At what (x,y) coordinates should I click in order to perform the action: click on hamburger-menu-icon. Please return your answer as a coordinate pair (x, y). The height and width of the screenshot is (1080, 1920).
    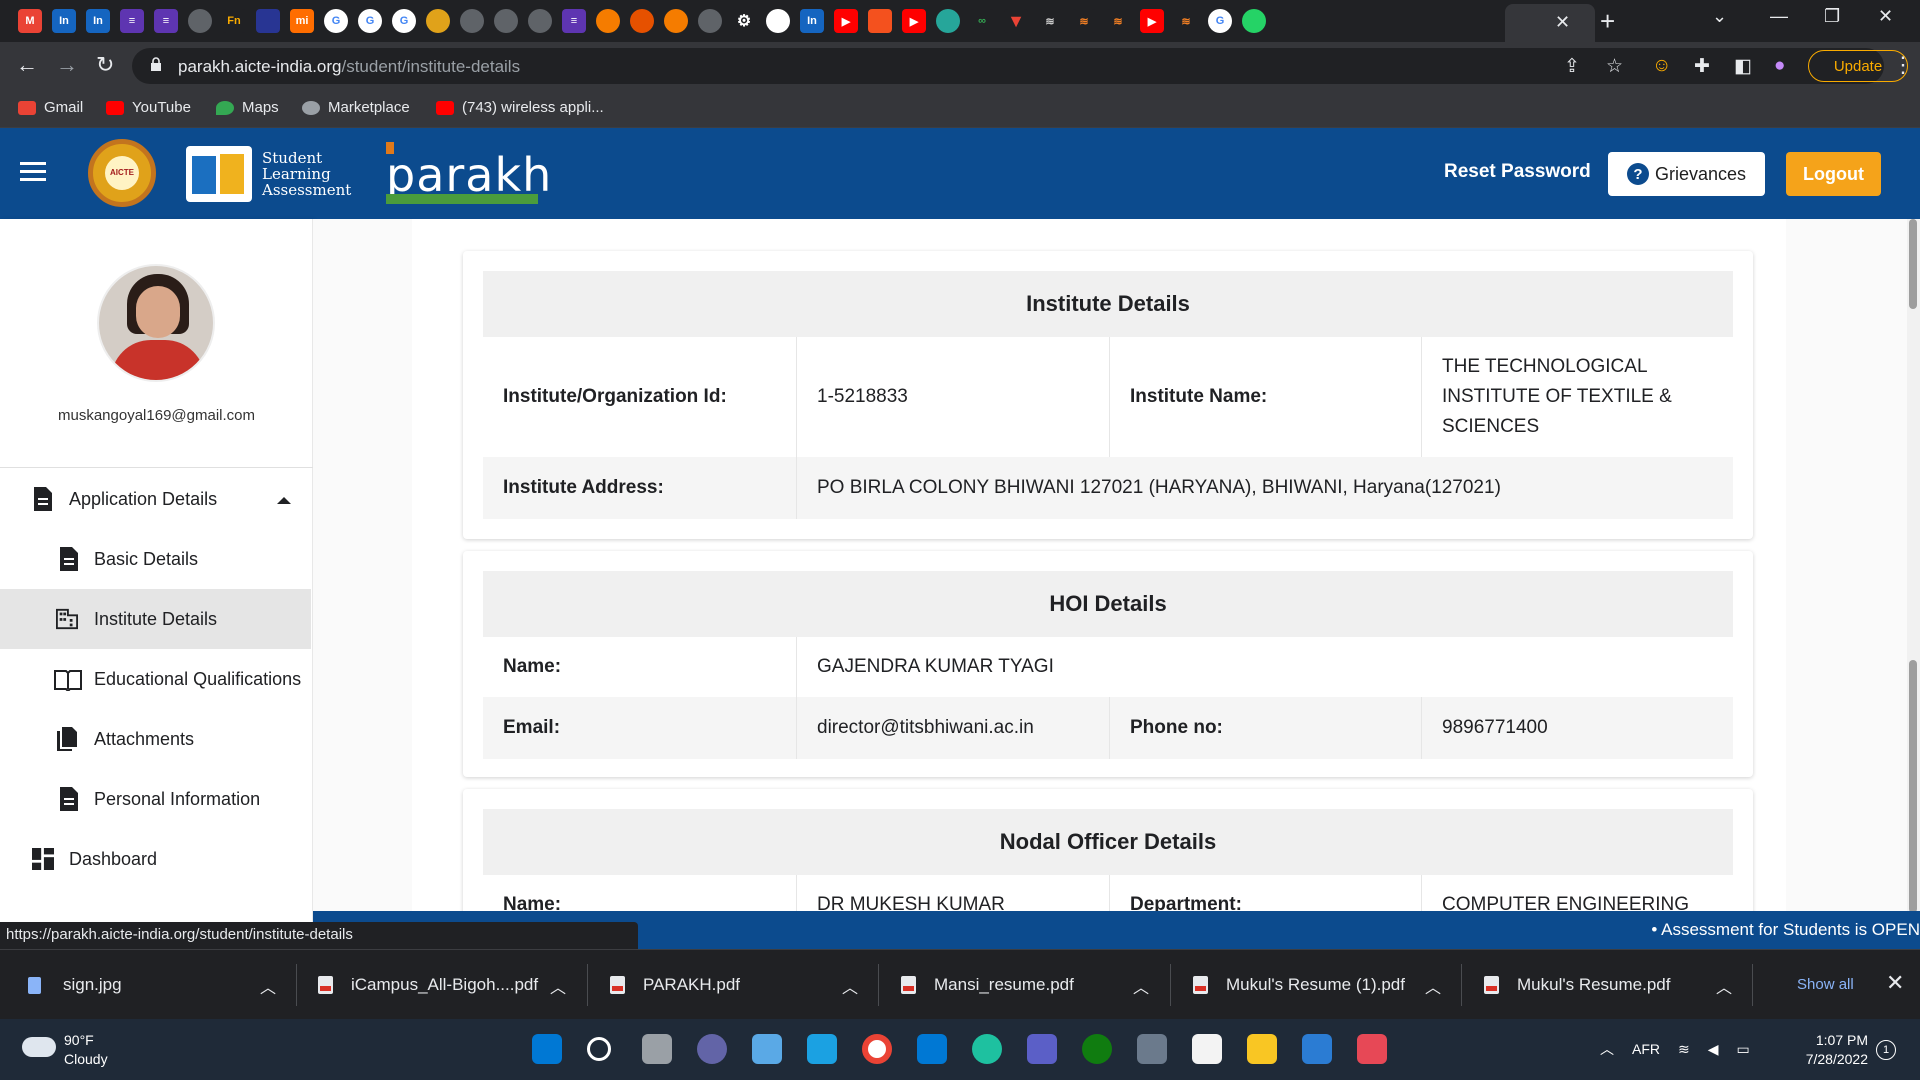
    Looking at the image, I should click on (33, 174).